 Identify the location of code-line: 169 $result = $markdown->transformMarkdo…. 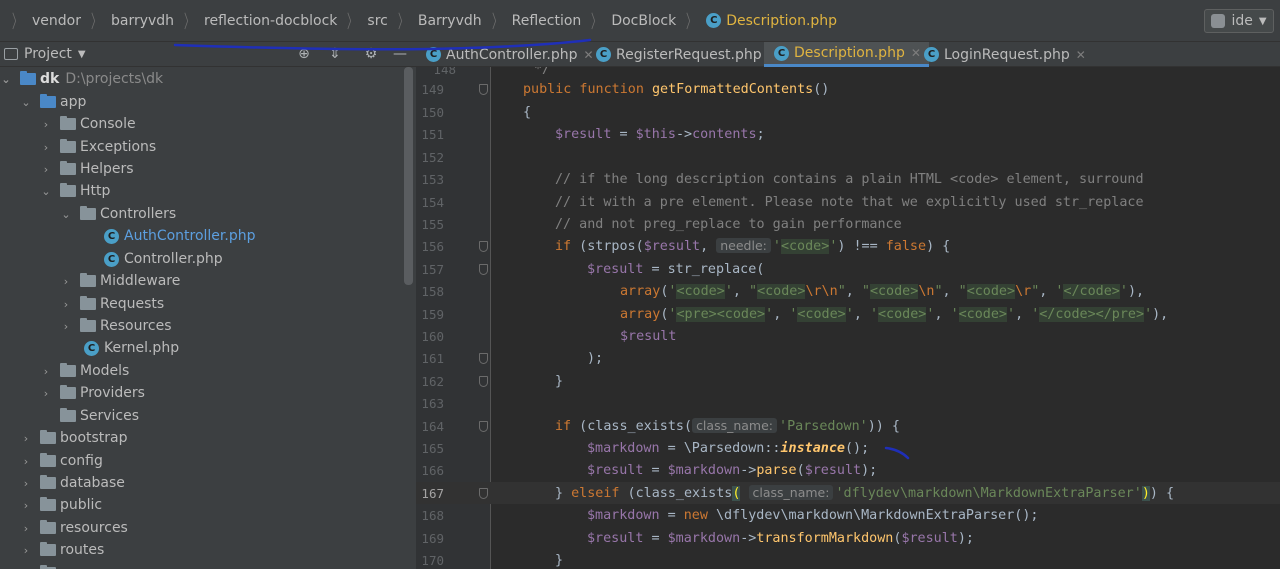
(848, 538).